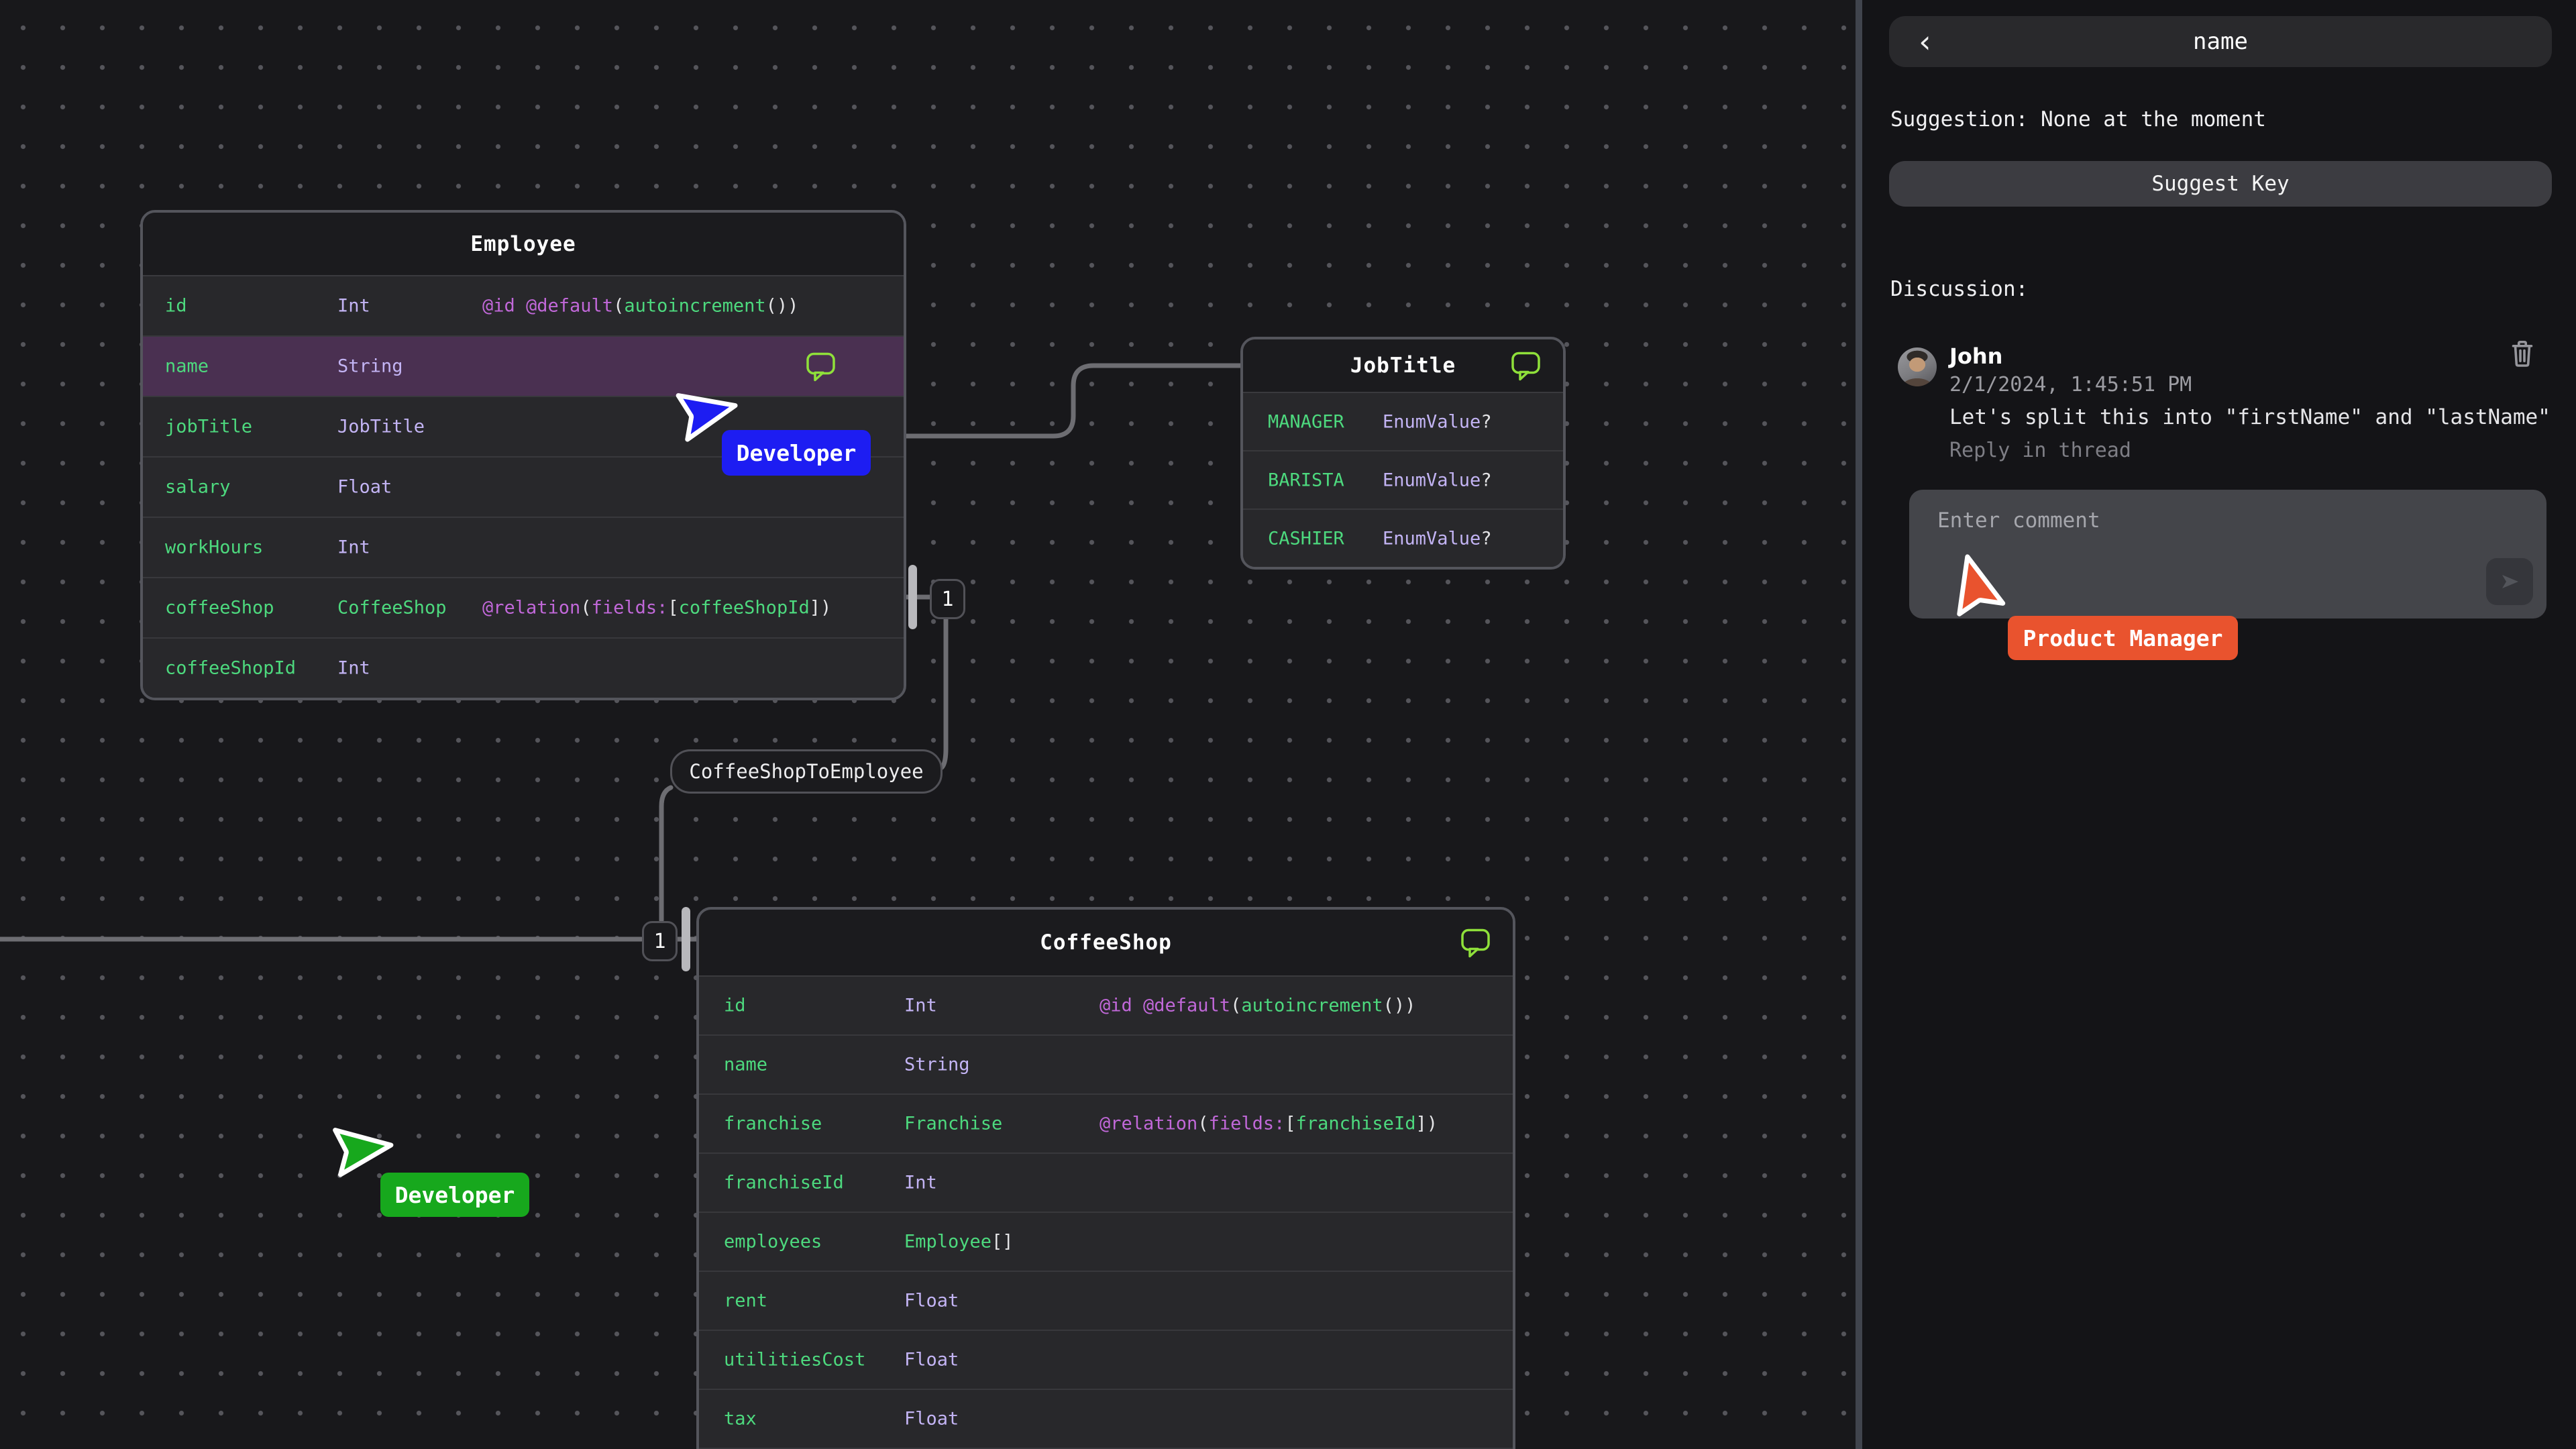 The width and height of the screenshot is (2576, 1449). I want to click on field-name: franchise, so click(773, 1123).